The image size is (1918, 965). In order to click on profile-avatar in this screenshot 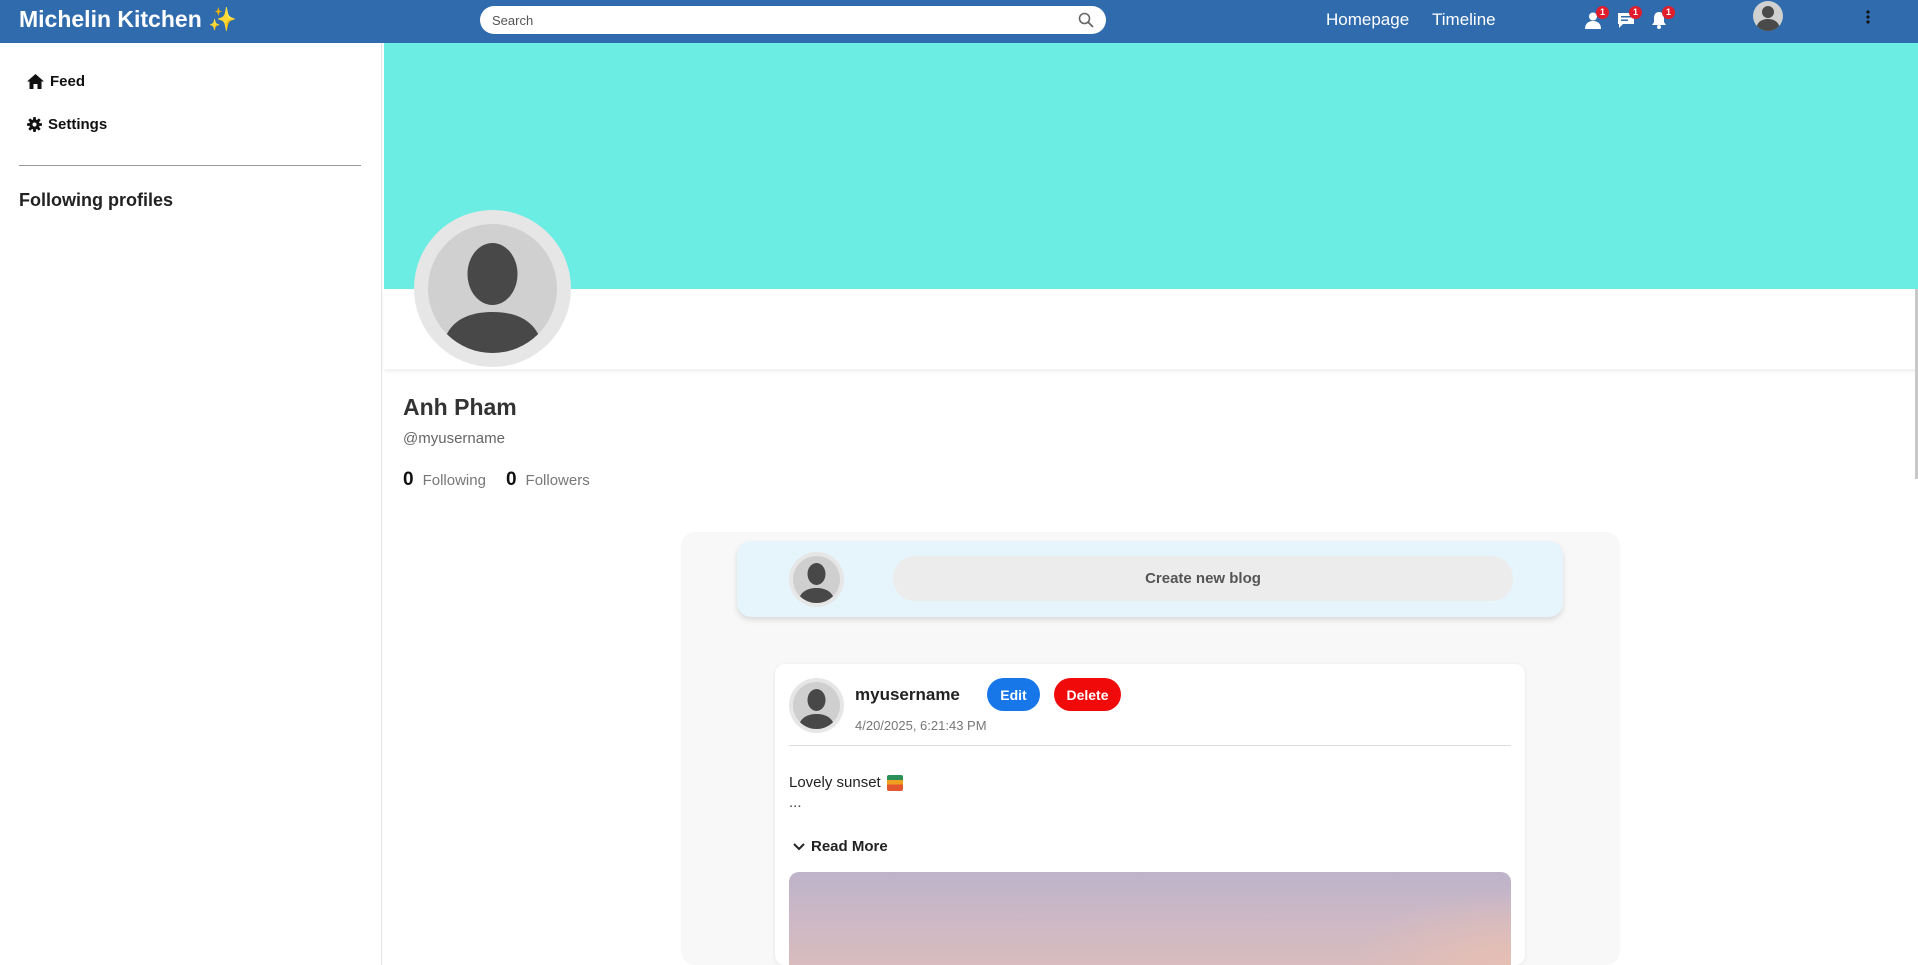, I will do `click(492, 288)`.